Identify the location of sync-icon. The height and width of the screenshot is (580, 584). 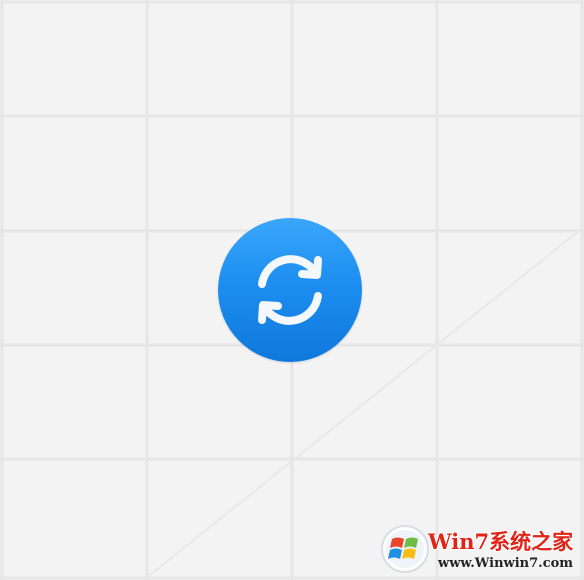
(290, 290).